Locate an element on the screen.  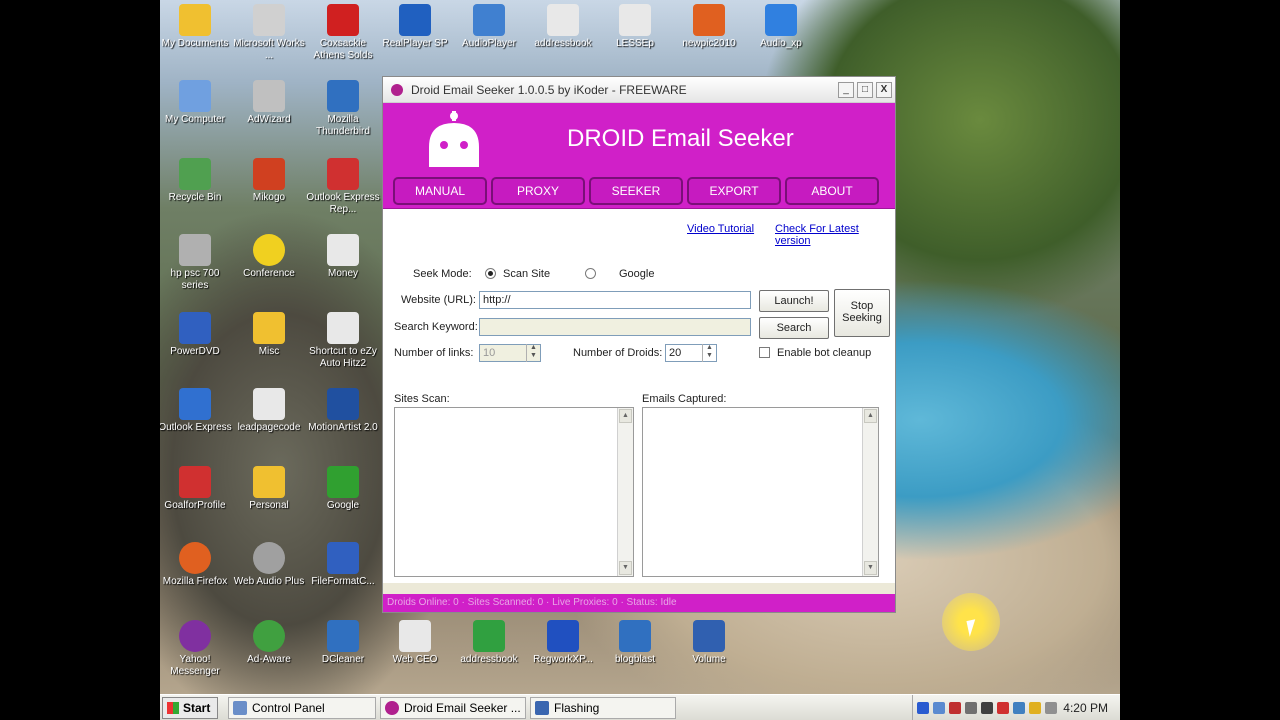
desktop-icon-goalforprofile: GoalforProfile is located at coordinates (196, 489).